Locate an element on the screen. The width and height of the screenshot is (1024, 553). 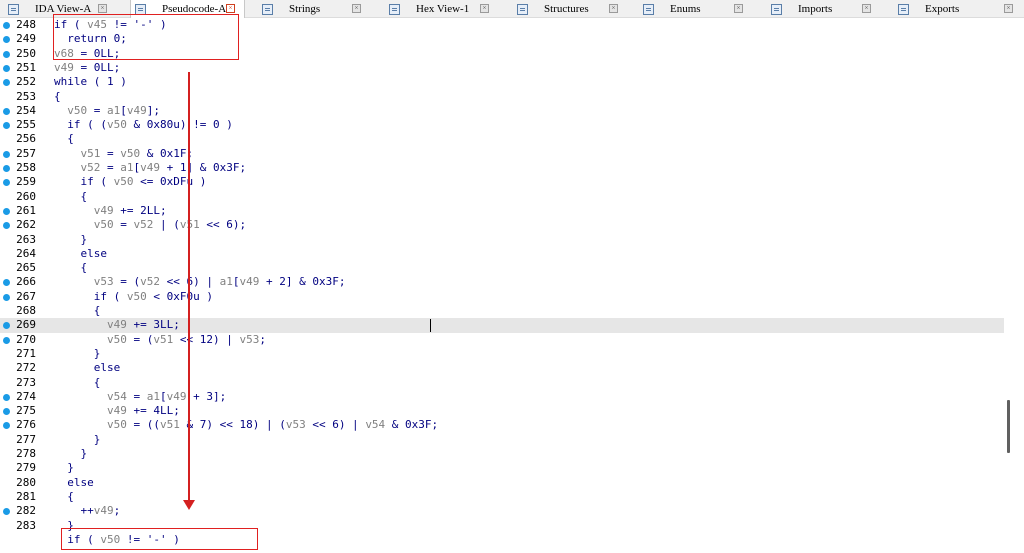
code-line: 262 v50 = v52 | (v51 << 6); is located at coordinates (502, 225).